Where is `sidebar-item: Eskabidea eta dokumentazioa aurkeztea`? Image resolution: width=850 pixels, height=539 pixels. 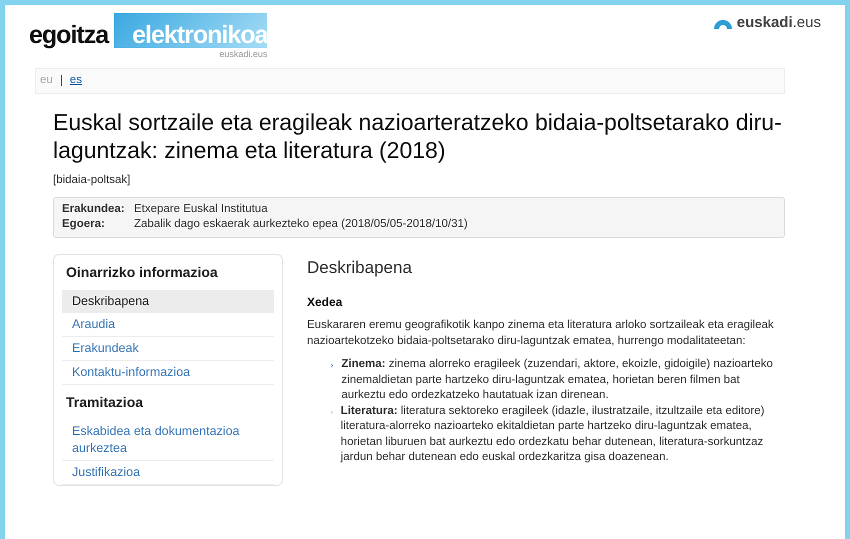 sidebar-item: Eskabidea eta dokumentazioa aurkeztea is located at coordinates (168, 440).